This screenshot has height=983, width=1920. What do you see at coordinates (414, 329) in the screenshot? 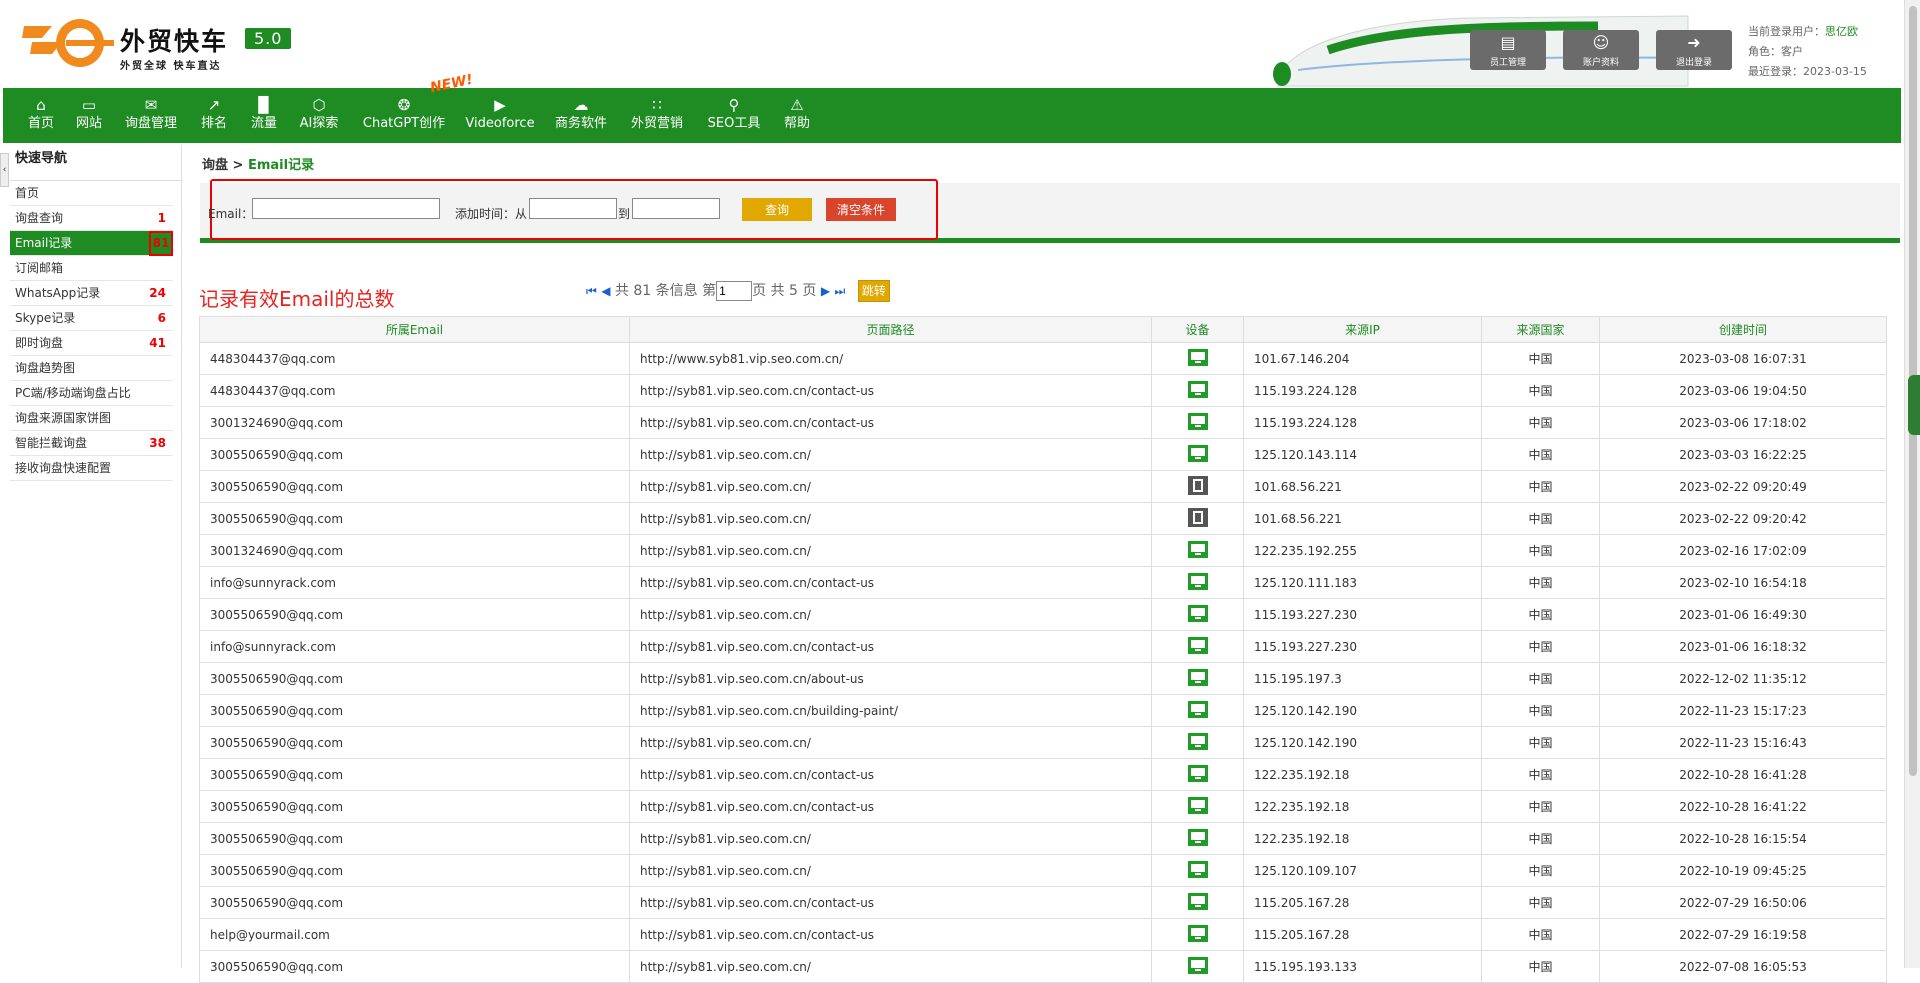
I see `column-header-email: 所属Email` at bounding box center [414, 329].